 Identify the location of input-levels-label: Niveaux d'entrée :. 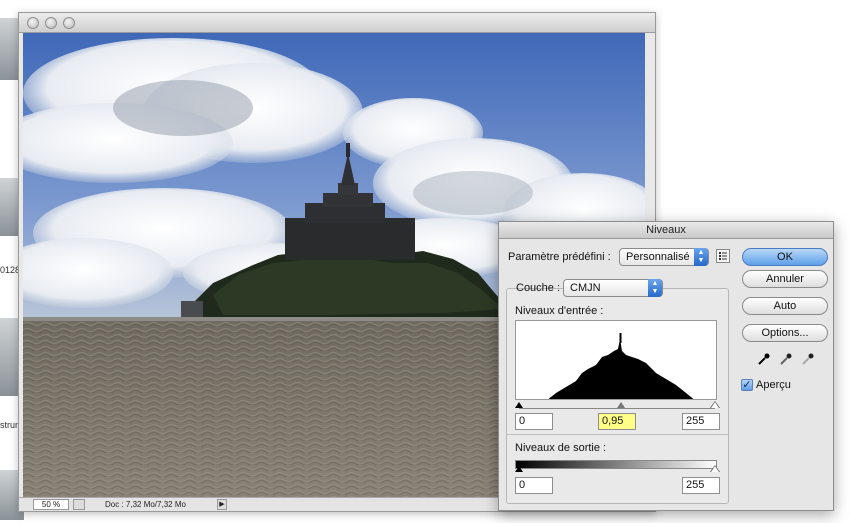
(559, 311).